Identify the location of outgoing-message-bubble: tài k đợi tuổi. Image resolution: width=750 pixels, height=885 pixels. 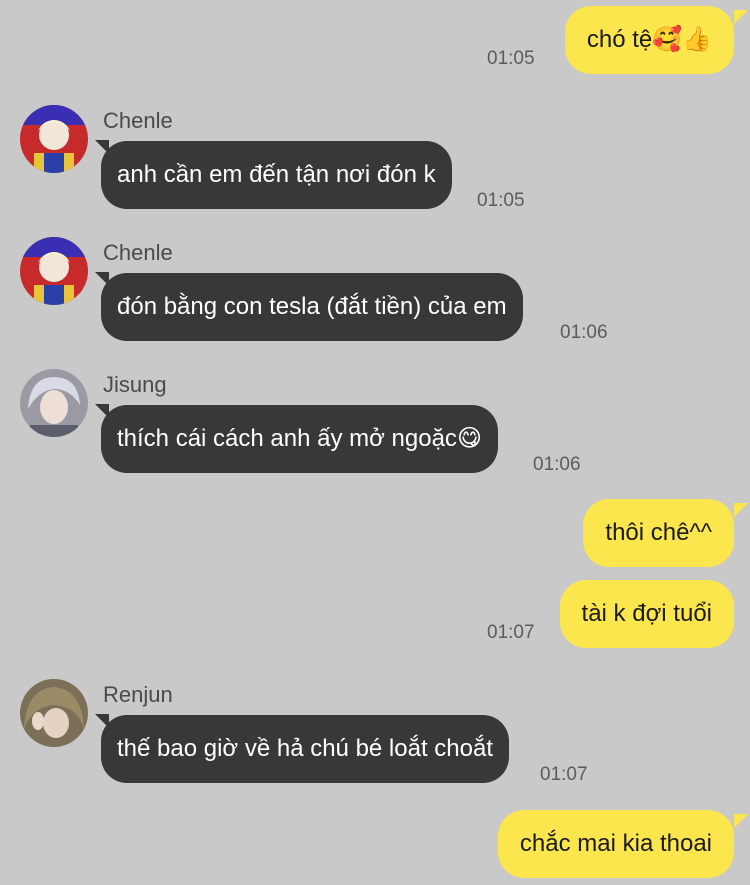
(646, 614).